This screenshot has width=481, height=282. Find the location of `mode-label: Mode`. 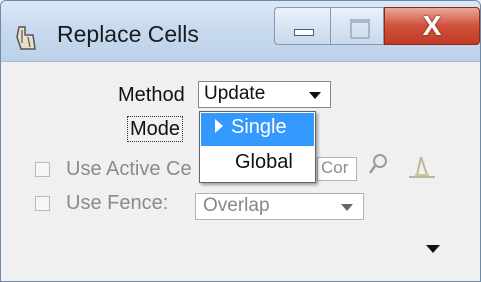

mode-label: Mode is located at coordinates (155, 129).